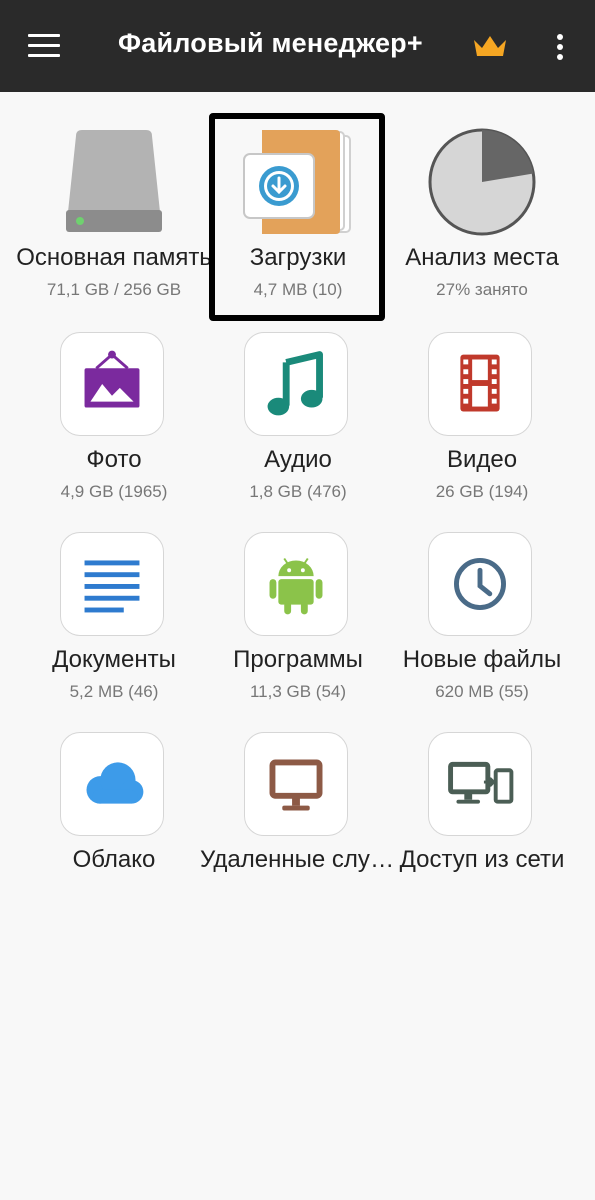  I want to click on document-lines-icon, so click(112, 584).